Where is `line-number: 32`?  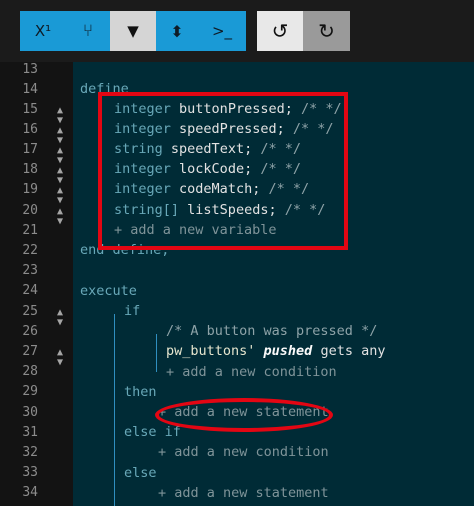
line-number: 32 is located at coordinates (30, 452).